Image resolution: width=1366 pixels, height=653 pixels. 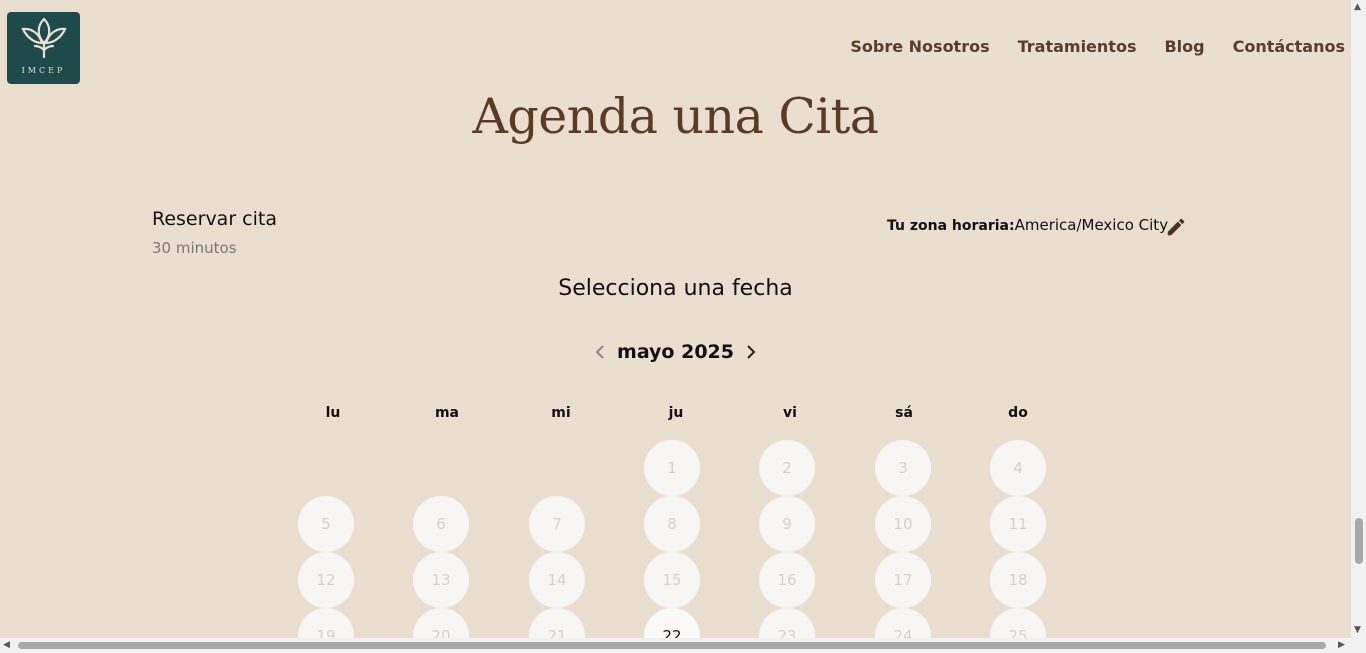 What do you see at coordinates (787, 623) in the screenshot?
I see `calendar-day: 23` at bounding box center [787, 623].